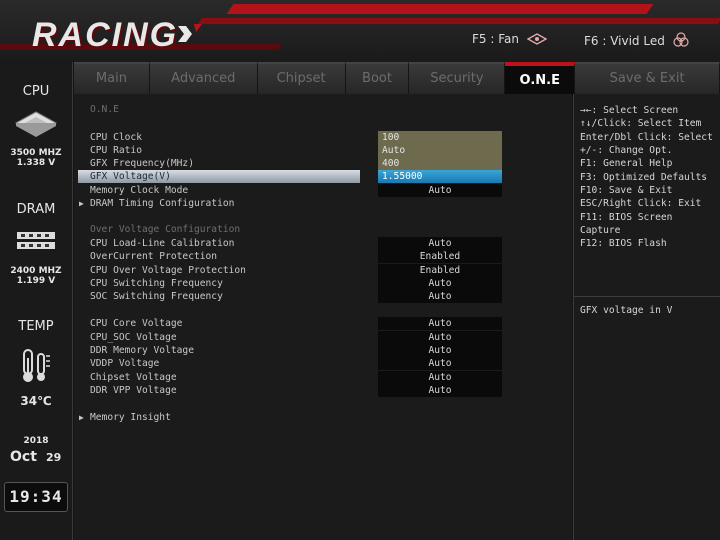  I want to click on tab-security: Security, so click(457, 78).